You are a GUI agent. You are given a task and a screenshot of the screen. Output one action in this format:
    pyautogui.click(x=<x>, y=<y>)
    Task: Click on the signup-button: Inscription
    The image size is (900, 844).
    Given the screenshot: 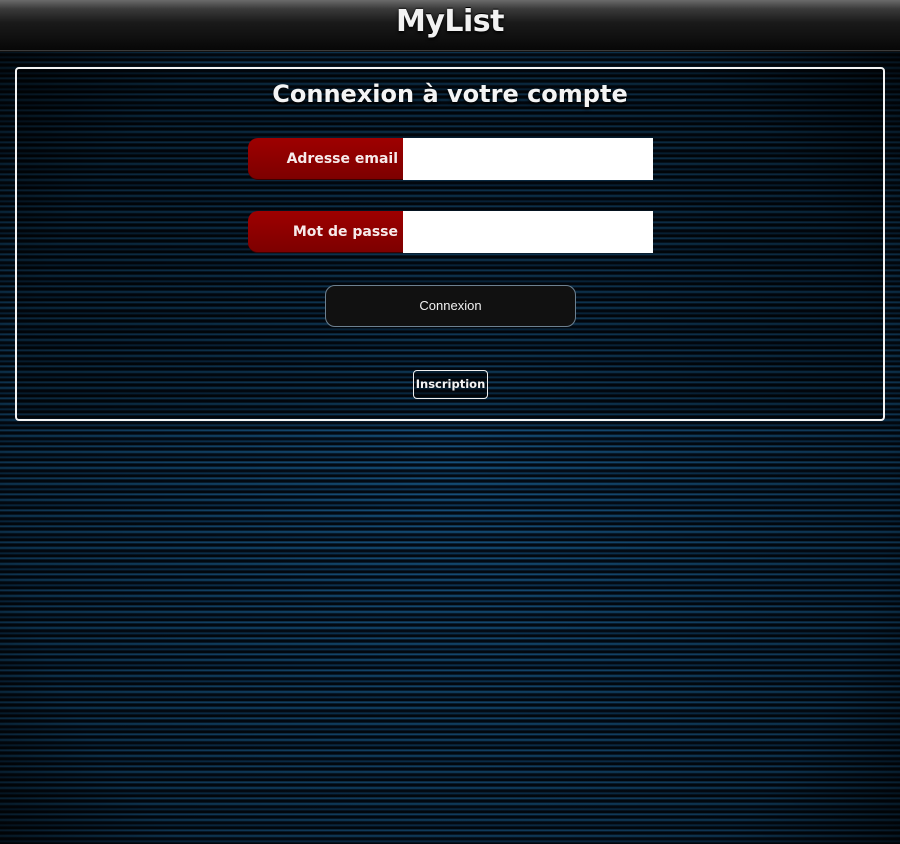 What is the action you would take?
    pyautogui.click(x=450, y=384)
    